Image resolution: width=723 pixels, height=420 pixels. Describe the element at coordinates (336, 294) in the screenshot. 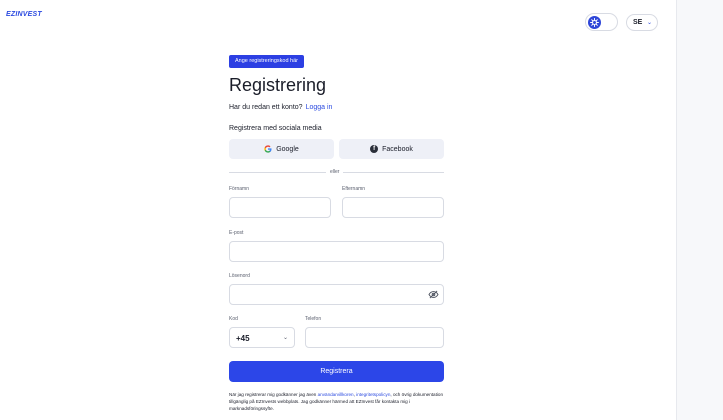

I see `password-field` at that location.